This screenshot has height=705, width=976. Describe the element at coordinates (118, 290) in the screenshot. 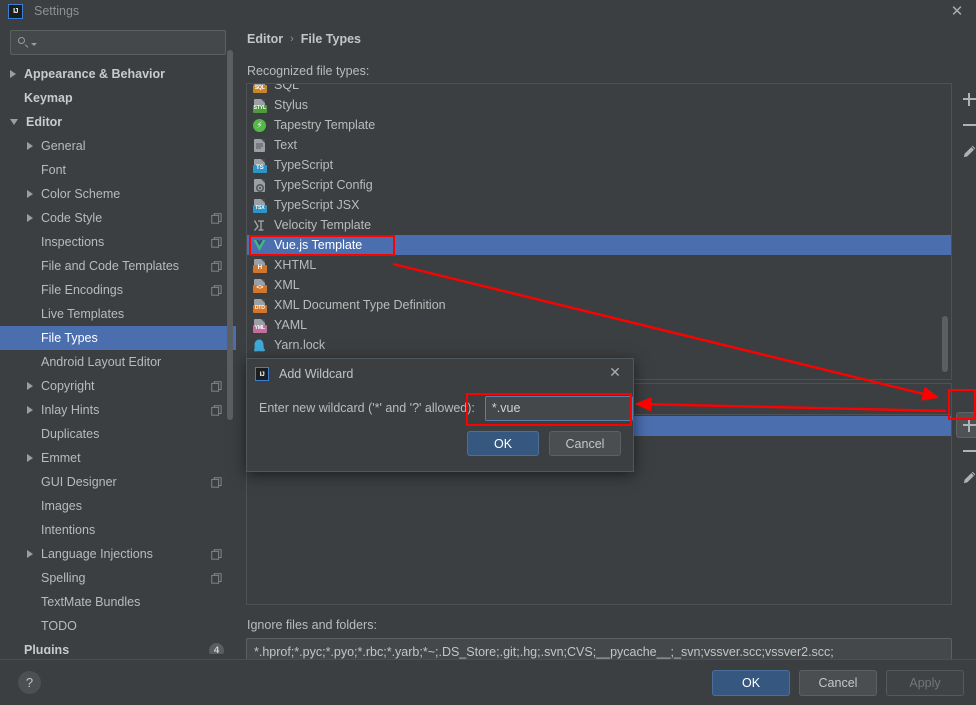

I see `sidebar-item-file-encodings: File Encodings` at that location.